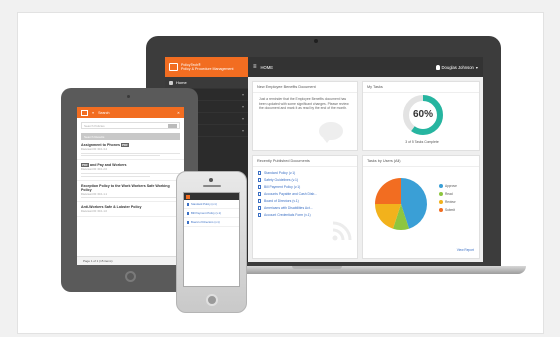 This screenshot has width=560, height=337. I want to click on phone-camera, so click(211, 180).